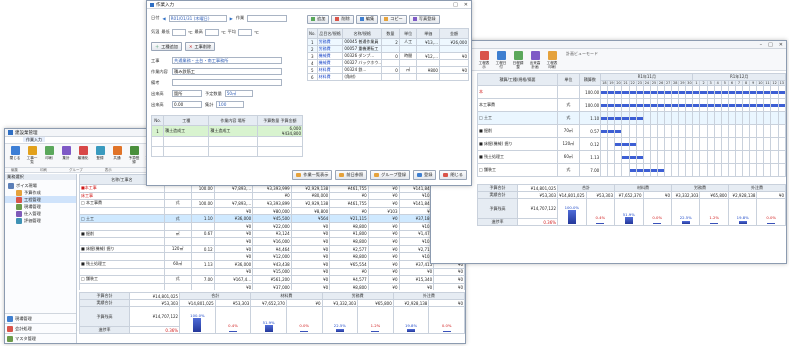 The height and width of the screenshot is (346, 789). Describe the element at coordinates (367, 19) in the screenshot. I see `detail-toolbar-button: 編集` at that location.